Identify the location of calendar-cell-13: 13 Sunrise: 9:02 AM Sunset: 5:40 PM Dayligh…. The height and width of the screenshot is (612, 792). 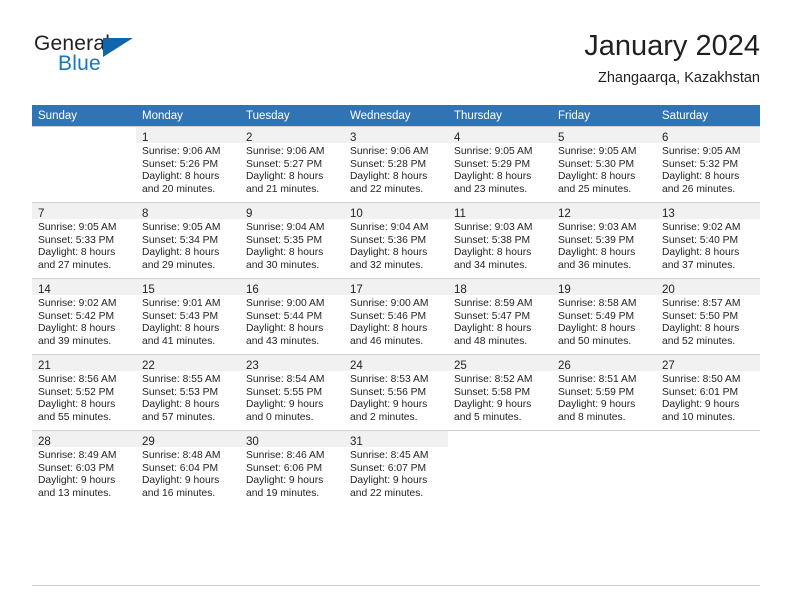
(708, 240).